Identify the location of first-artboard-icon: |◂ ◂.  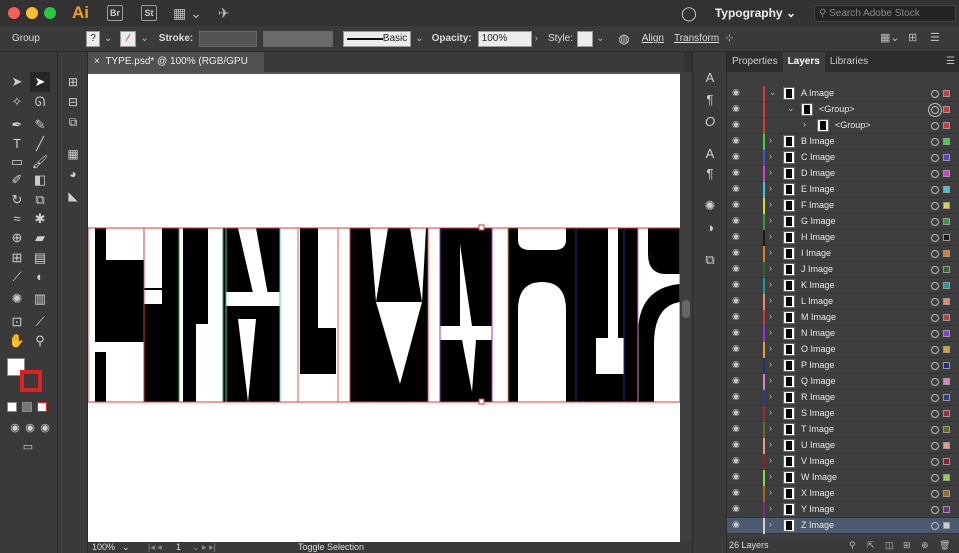
(155, 547).